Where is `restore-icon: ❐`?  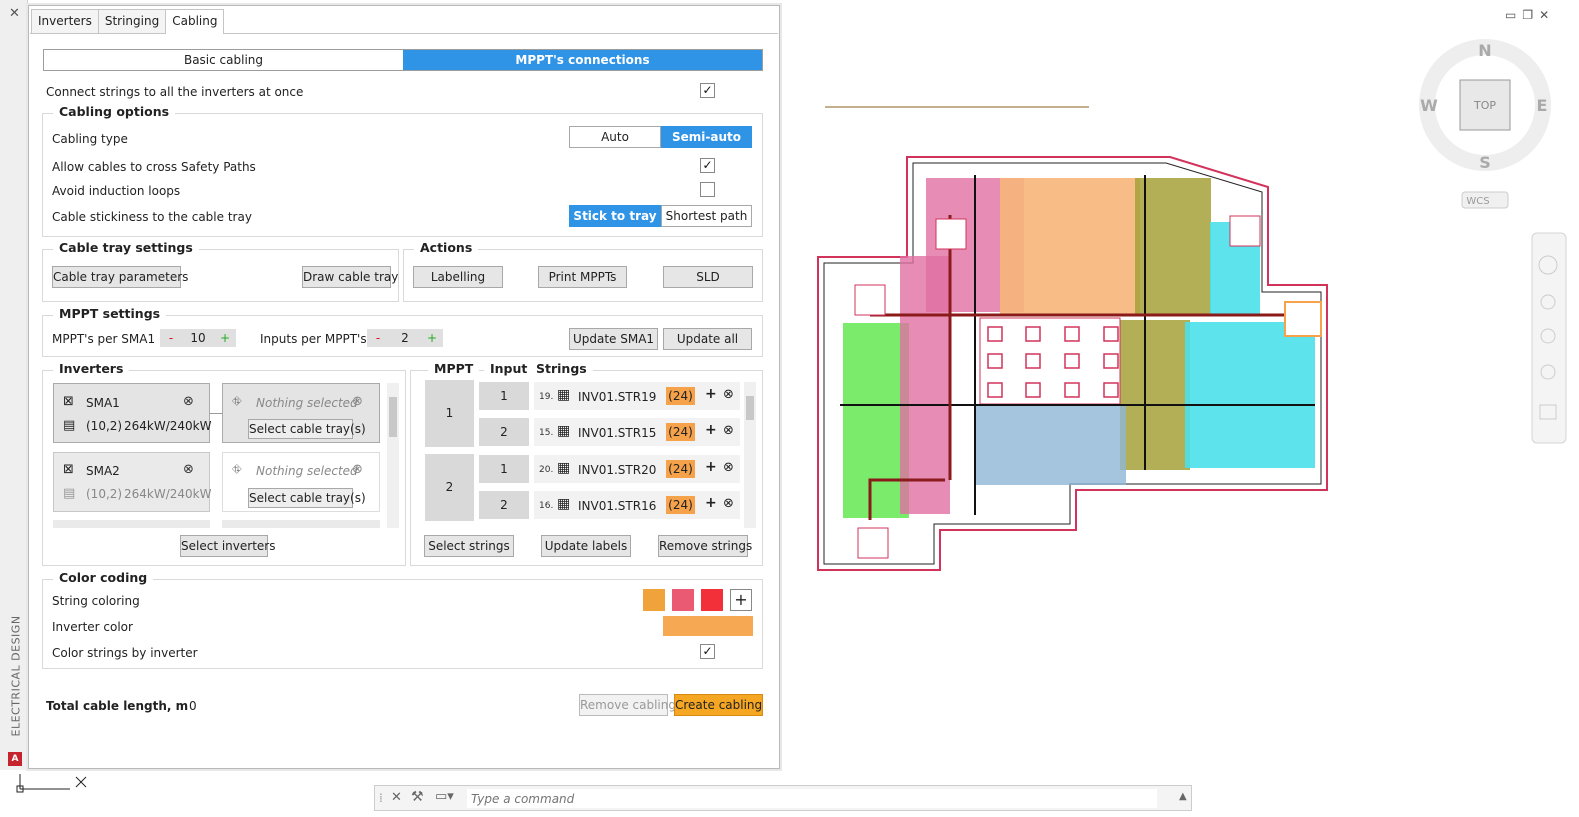
restore-icon: ❐ is located at coordinates (1530, 15).